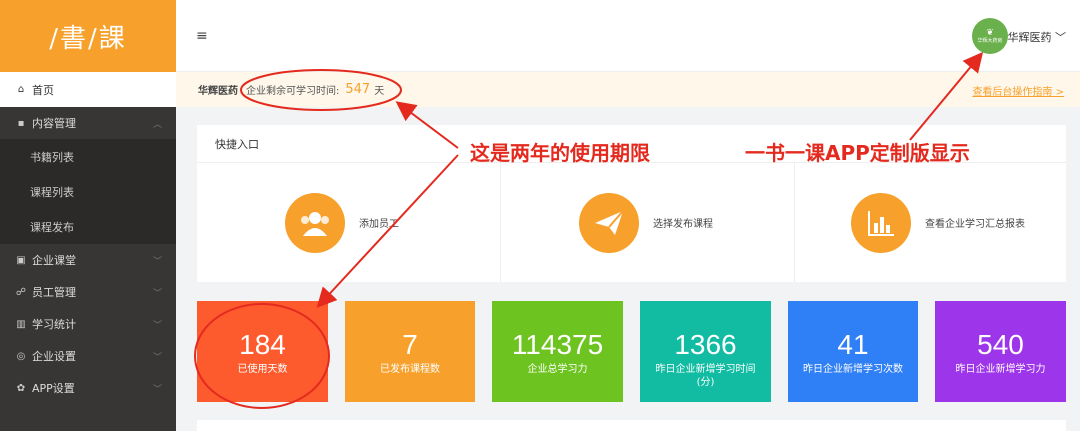 This screenshot has height=431, width=1080. What do you see at coordinates (88, 356) in the screenshot?
I see `sidebar-item-settings: ◎ 企业设置 ﹀` at bounding box center [88, 356].